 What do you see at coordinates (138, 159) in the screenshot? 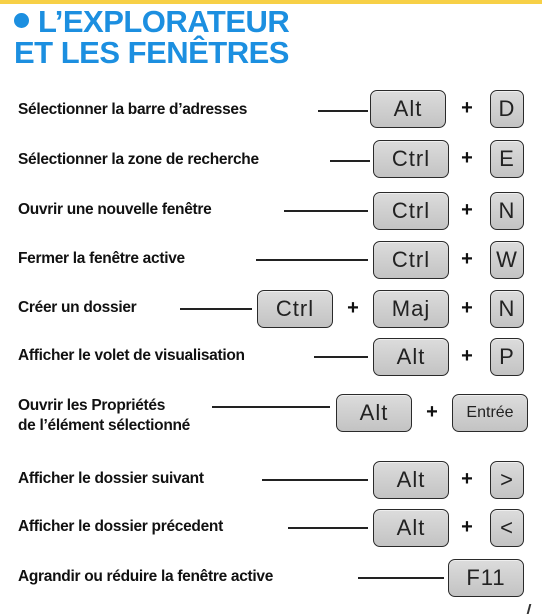
I see `shortcut-label: Sélectionner la zone de recherche` at bounding box center [138, 159].